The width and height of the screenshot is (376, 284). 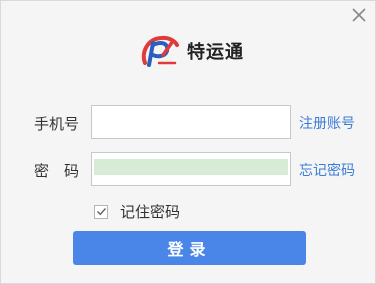 I want to click on brand-logo-icon, so click(x=160, y=51).